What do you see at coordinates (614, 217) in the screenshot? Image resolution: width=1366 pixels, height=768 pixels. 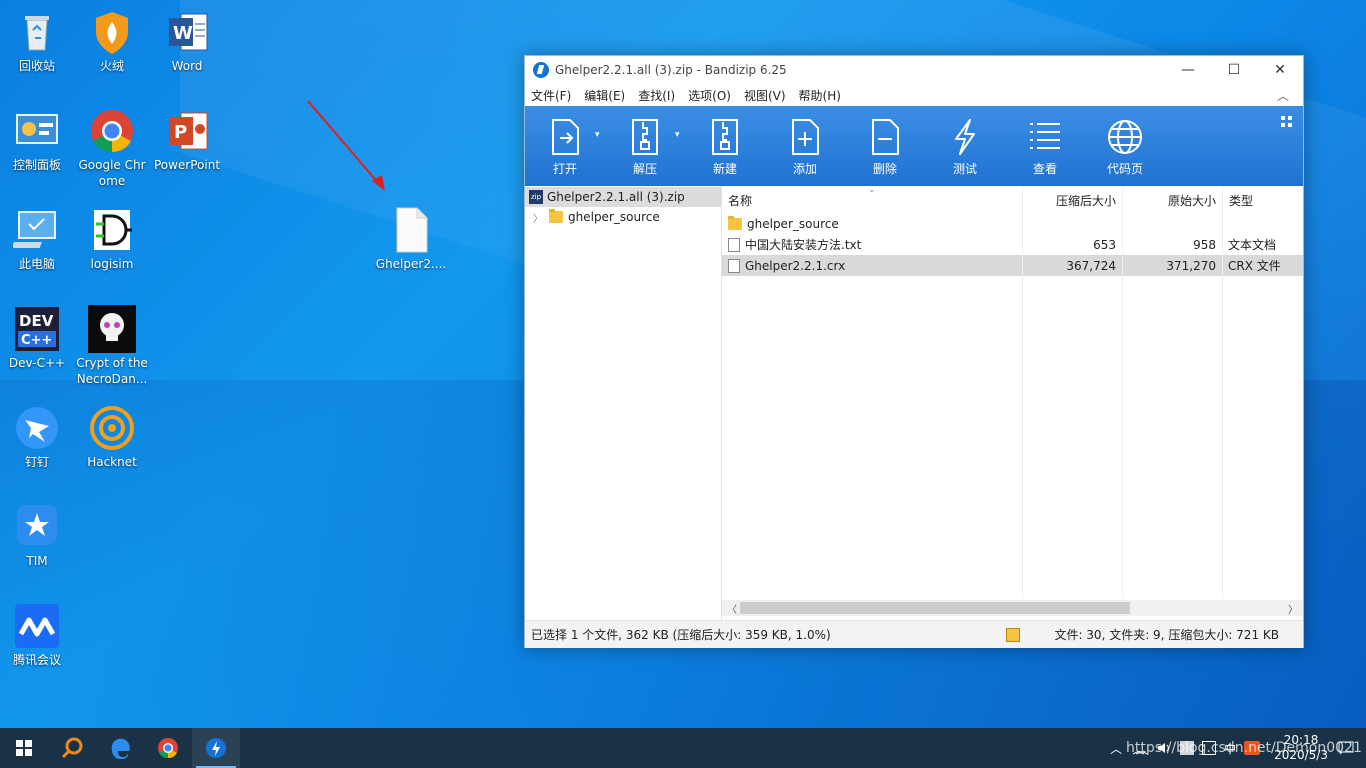 I see `tree-item-label: ghelper_source` at bounding box center [614, 217].